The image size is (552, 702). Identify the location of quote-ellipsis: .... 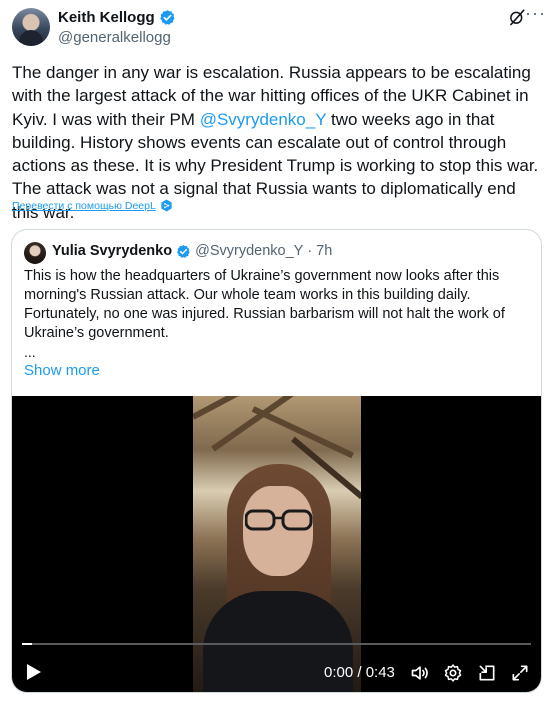
(30, 352).